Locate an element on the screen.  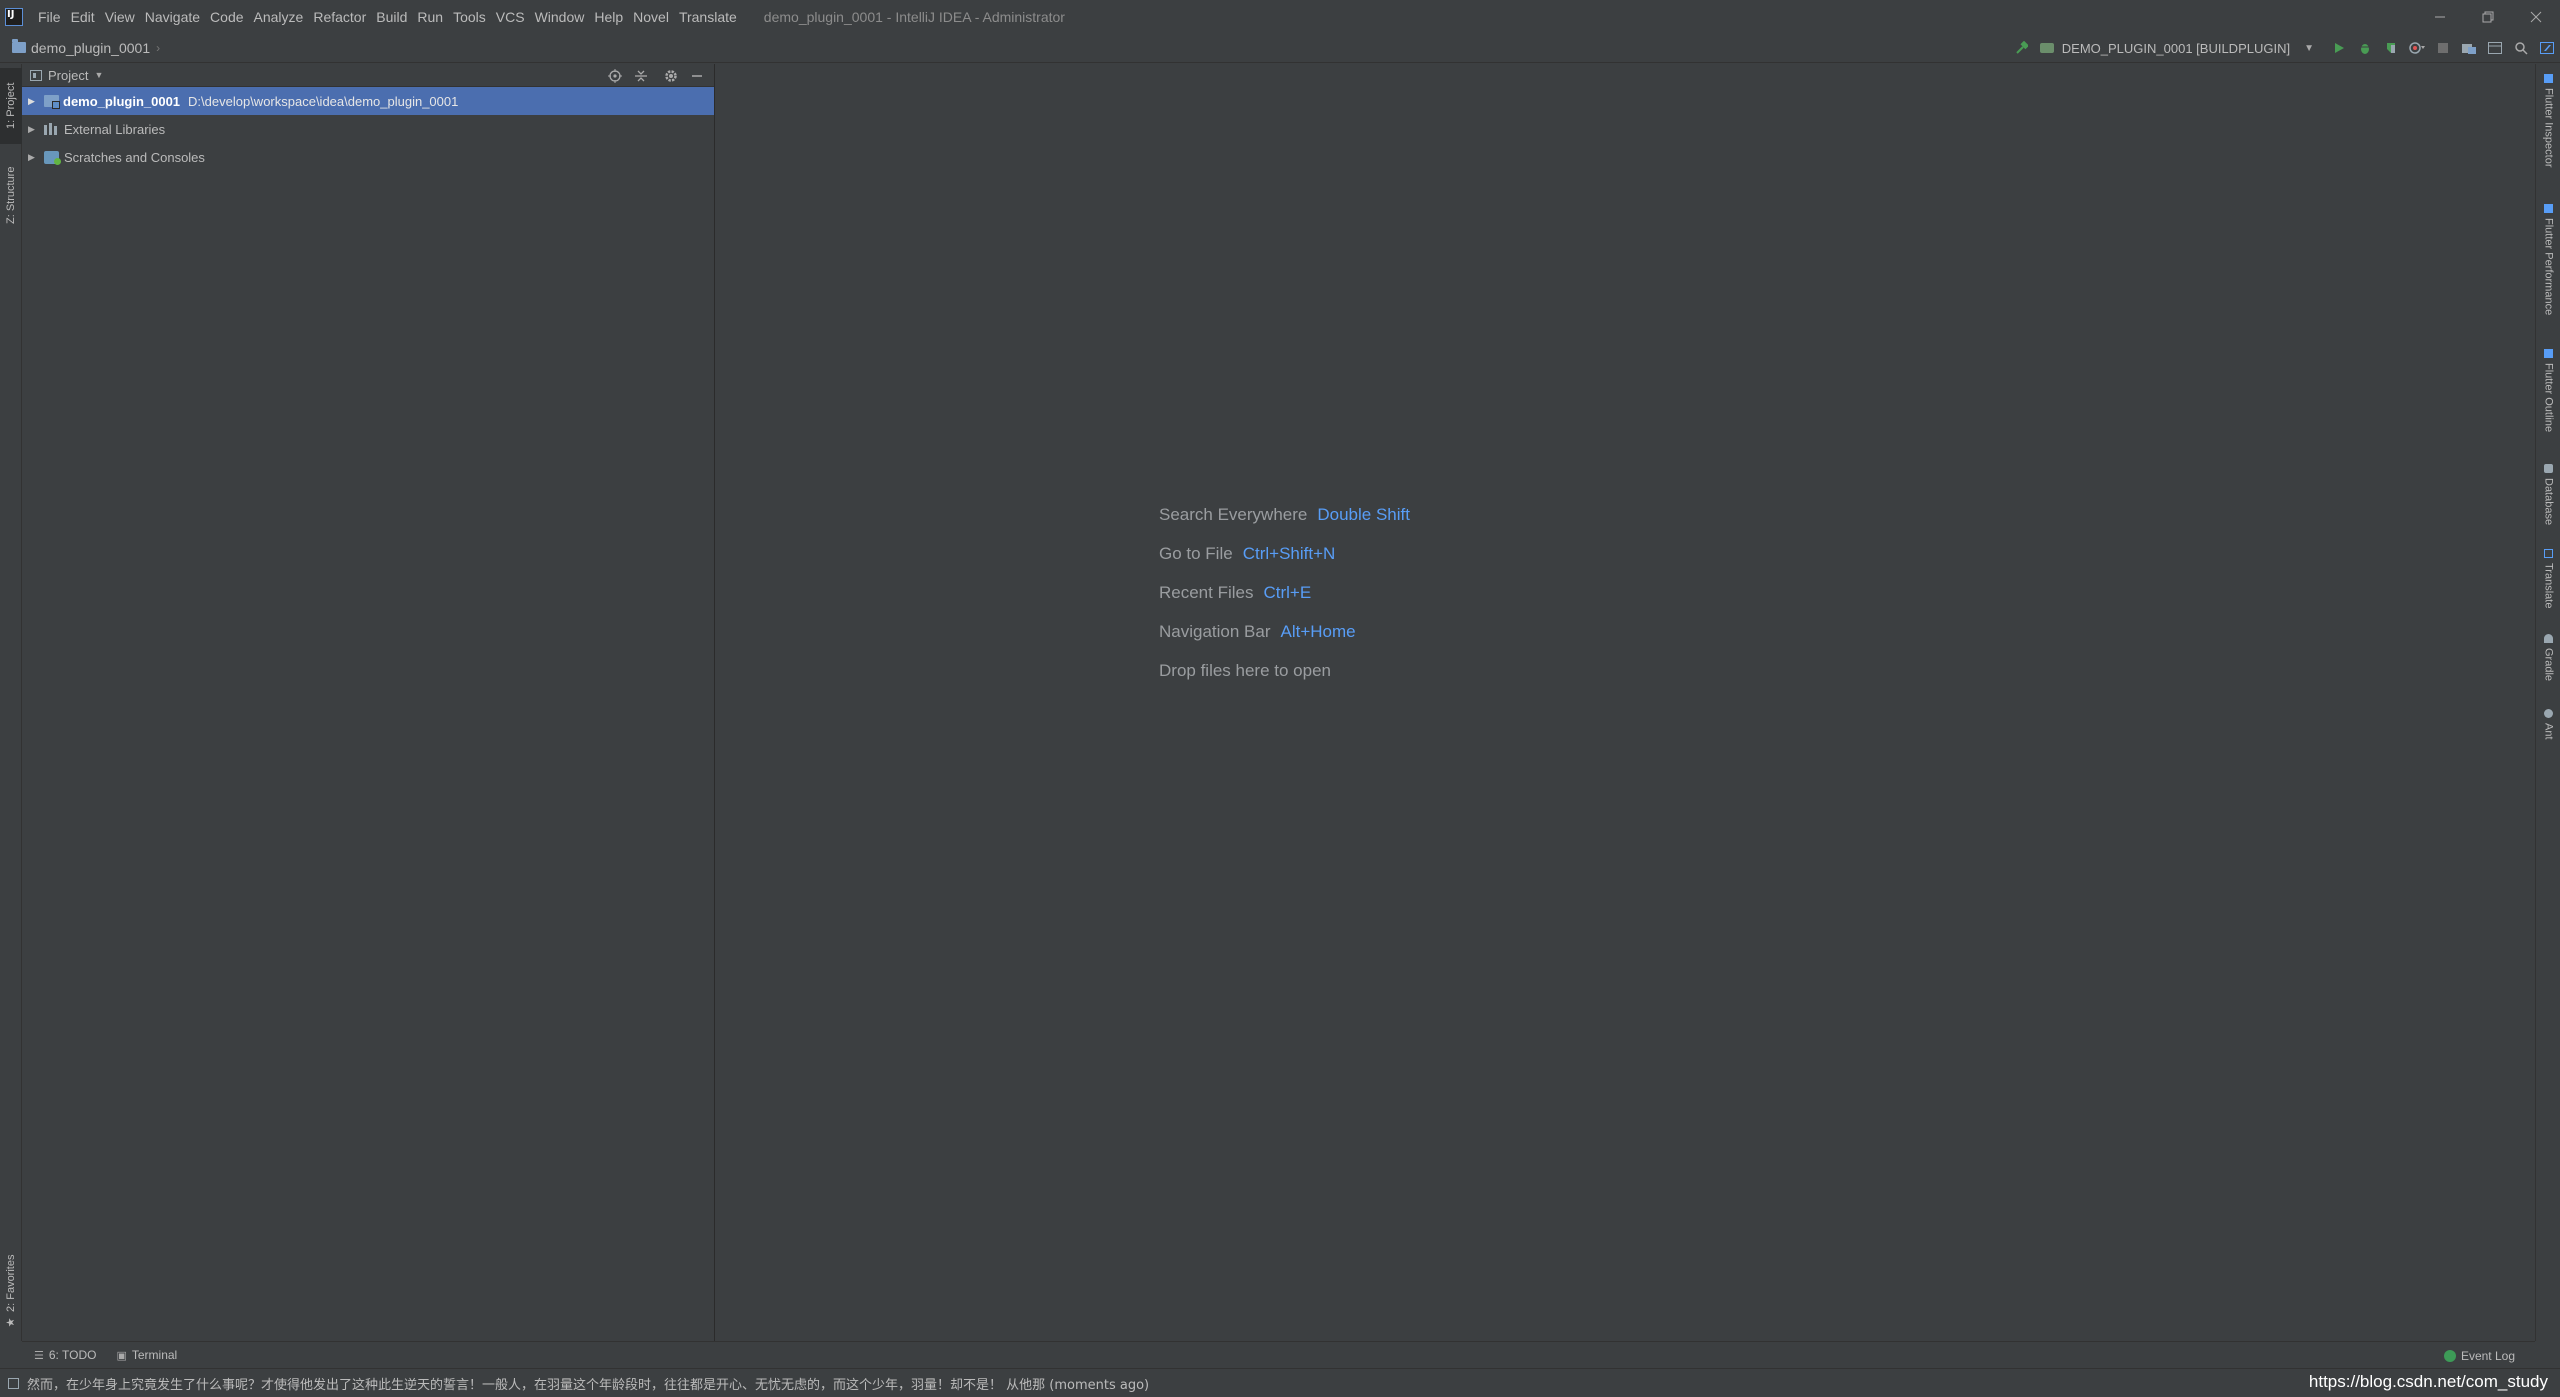
project-view-icon is located at coordinates (36, 75).